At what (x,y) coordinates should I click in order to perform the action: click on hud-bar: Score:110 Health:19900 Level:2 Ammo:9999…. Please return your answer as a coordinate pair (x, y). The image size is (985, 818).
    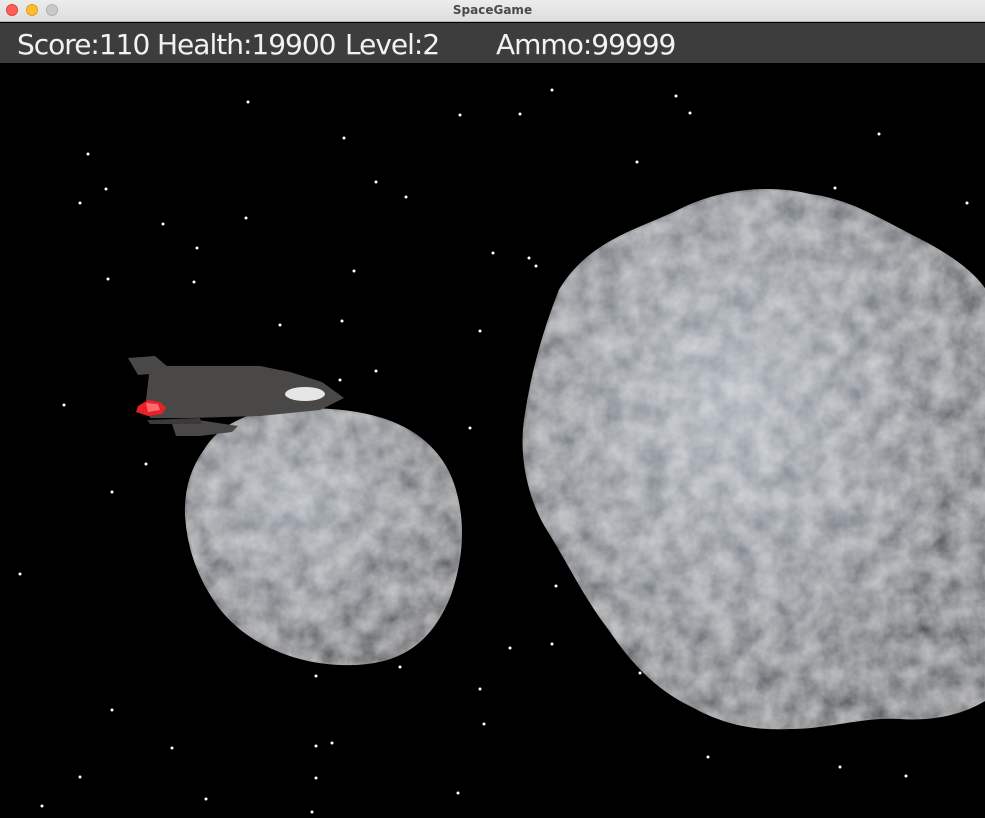
    Looking at the image, I should click on (492, 43).